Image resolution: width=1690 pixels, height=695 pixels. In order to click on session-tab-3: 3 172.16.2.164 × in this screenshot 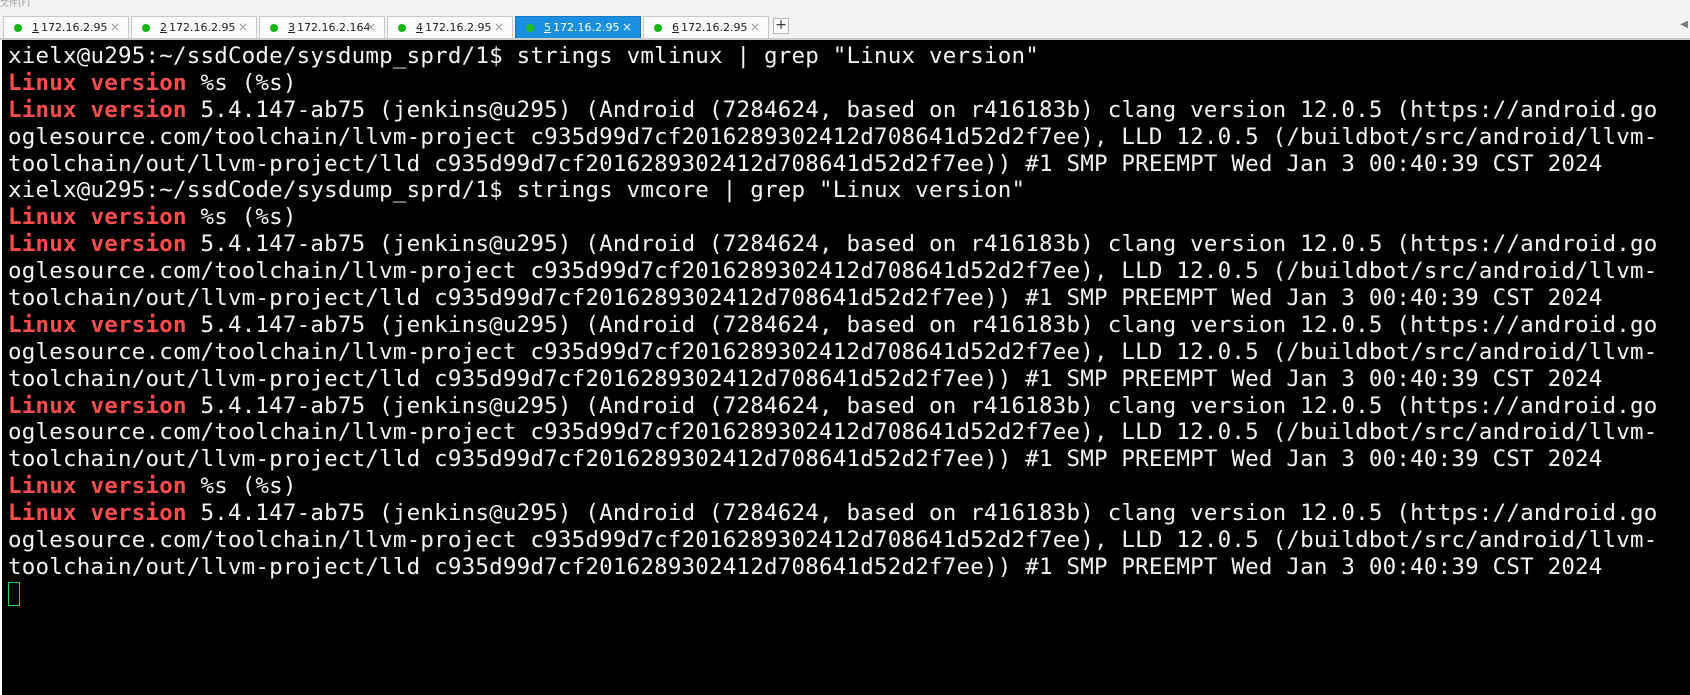, I will do `click(322, 27)`.